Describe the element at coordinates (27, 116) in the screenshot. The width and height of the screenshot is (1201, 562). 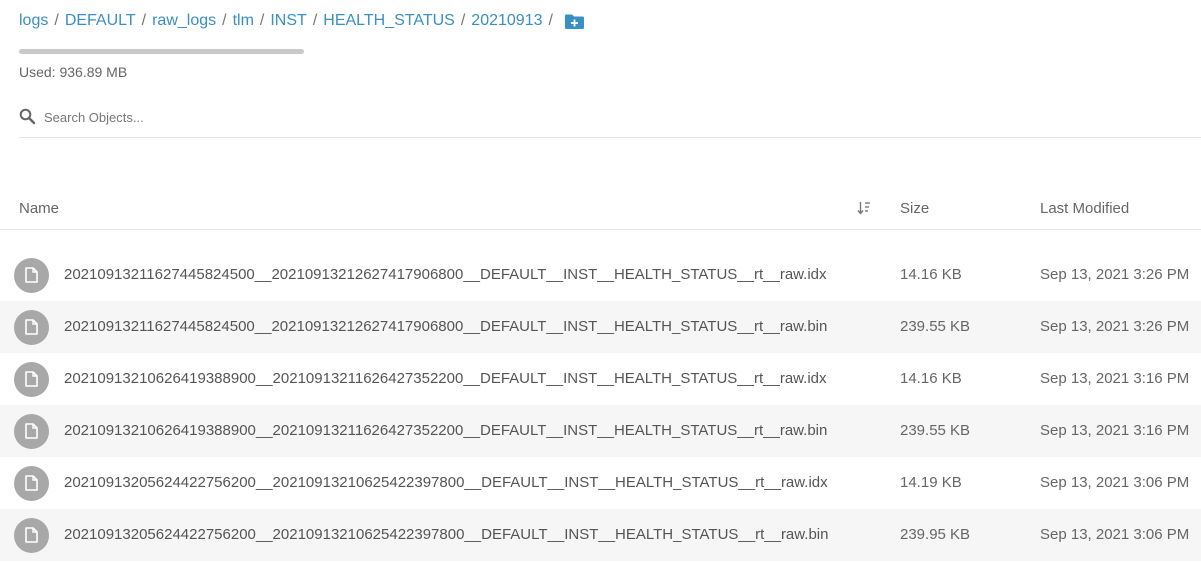
I see `search-icon` at that location.